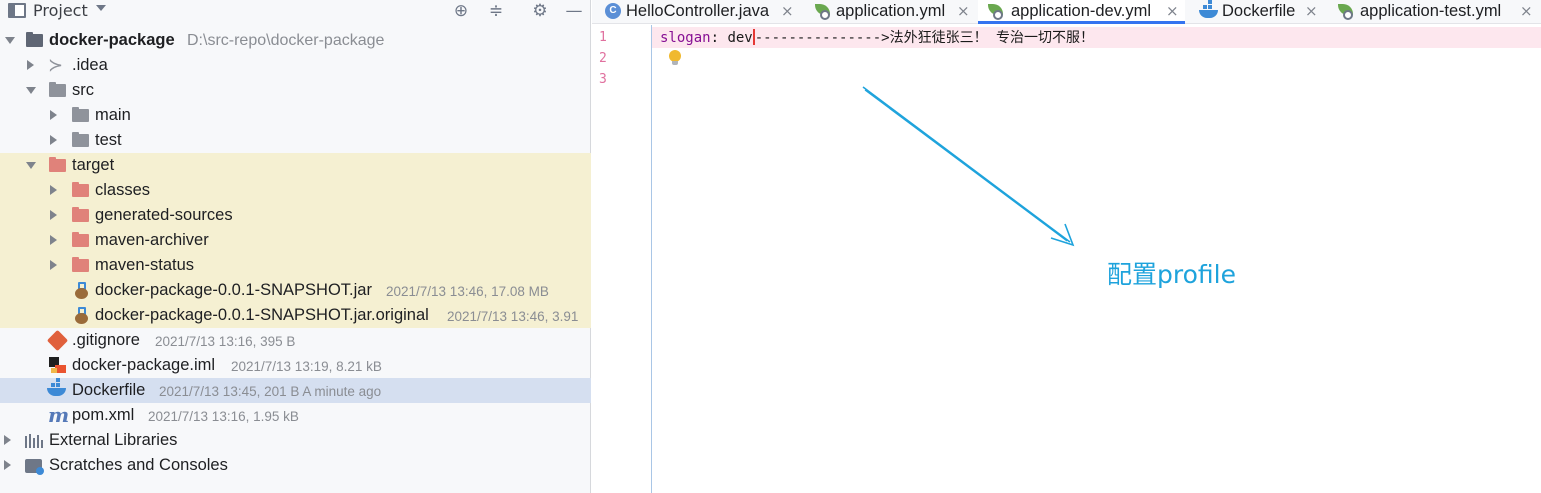 The height and width of the screenshot is (493, 1541). What do you see at coordinates (603, 79) in the screenshot?
I see `line-number: 3` at bounding box center [603, 79].